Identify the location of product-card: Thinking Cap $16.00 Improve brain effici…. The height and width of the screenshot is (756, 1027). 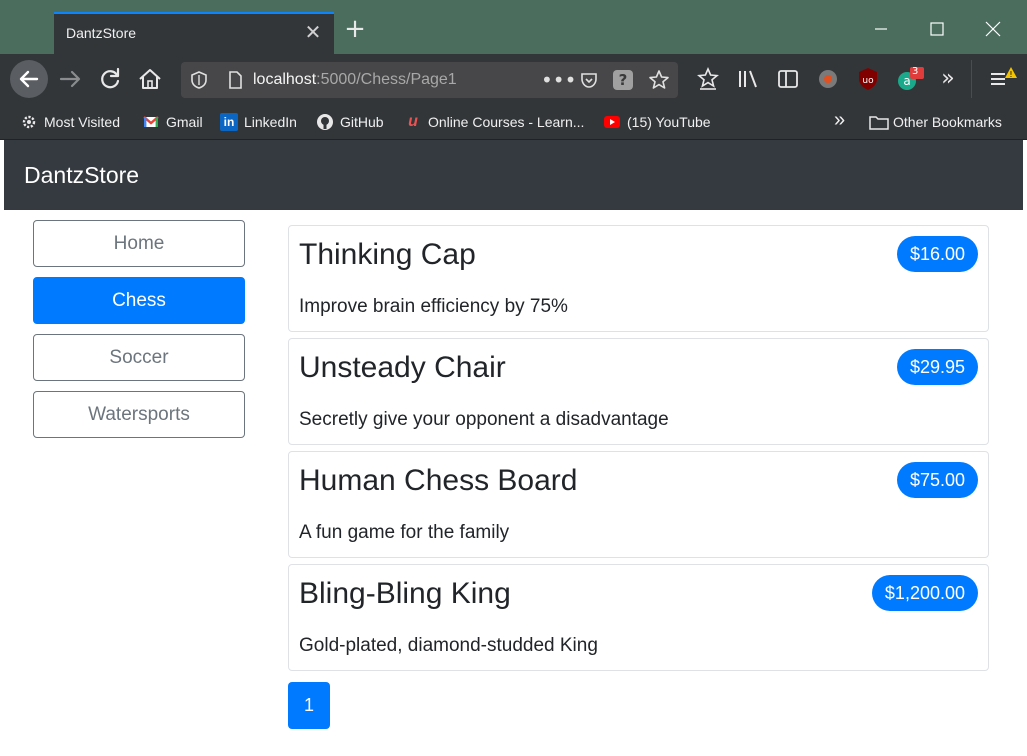
(638, 278).